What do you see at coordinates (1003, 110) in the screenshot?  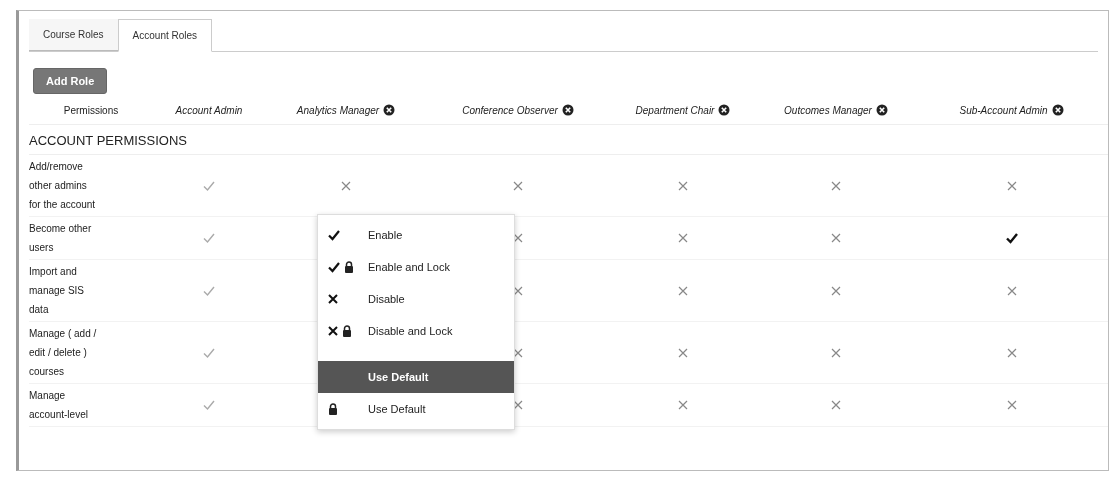 I see `column-header: Sub-Account Admin` at bounding box center [1003, 110].